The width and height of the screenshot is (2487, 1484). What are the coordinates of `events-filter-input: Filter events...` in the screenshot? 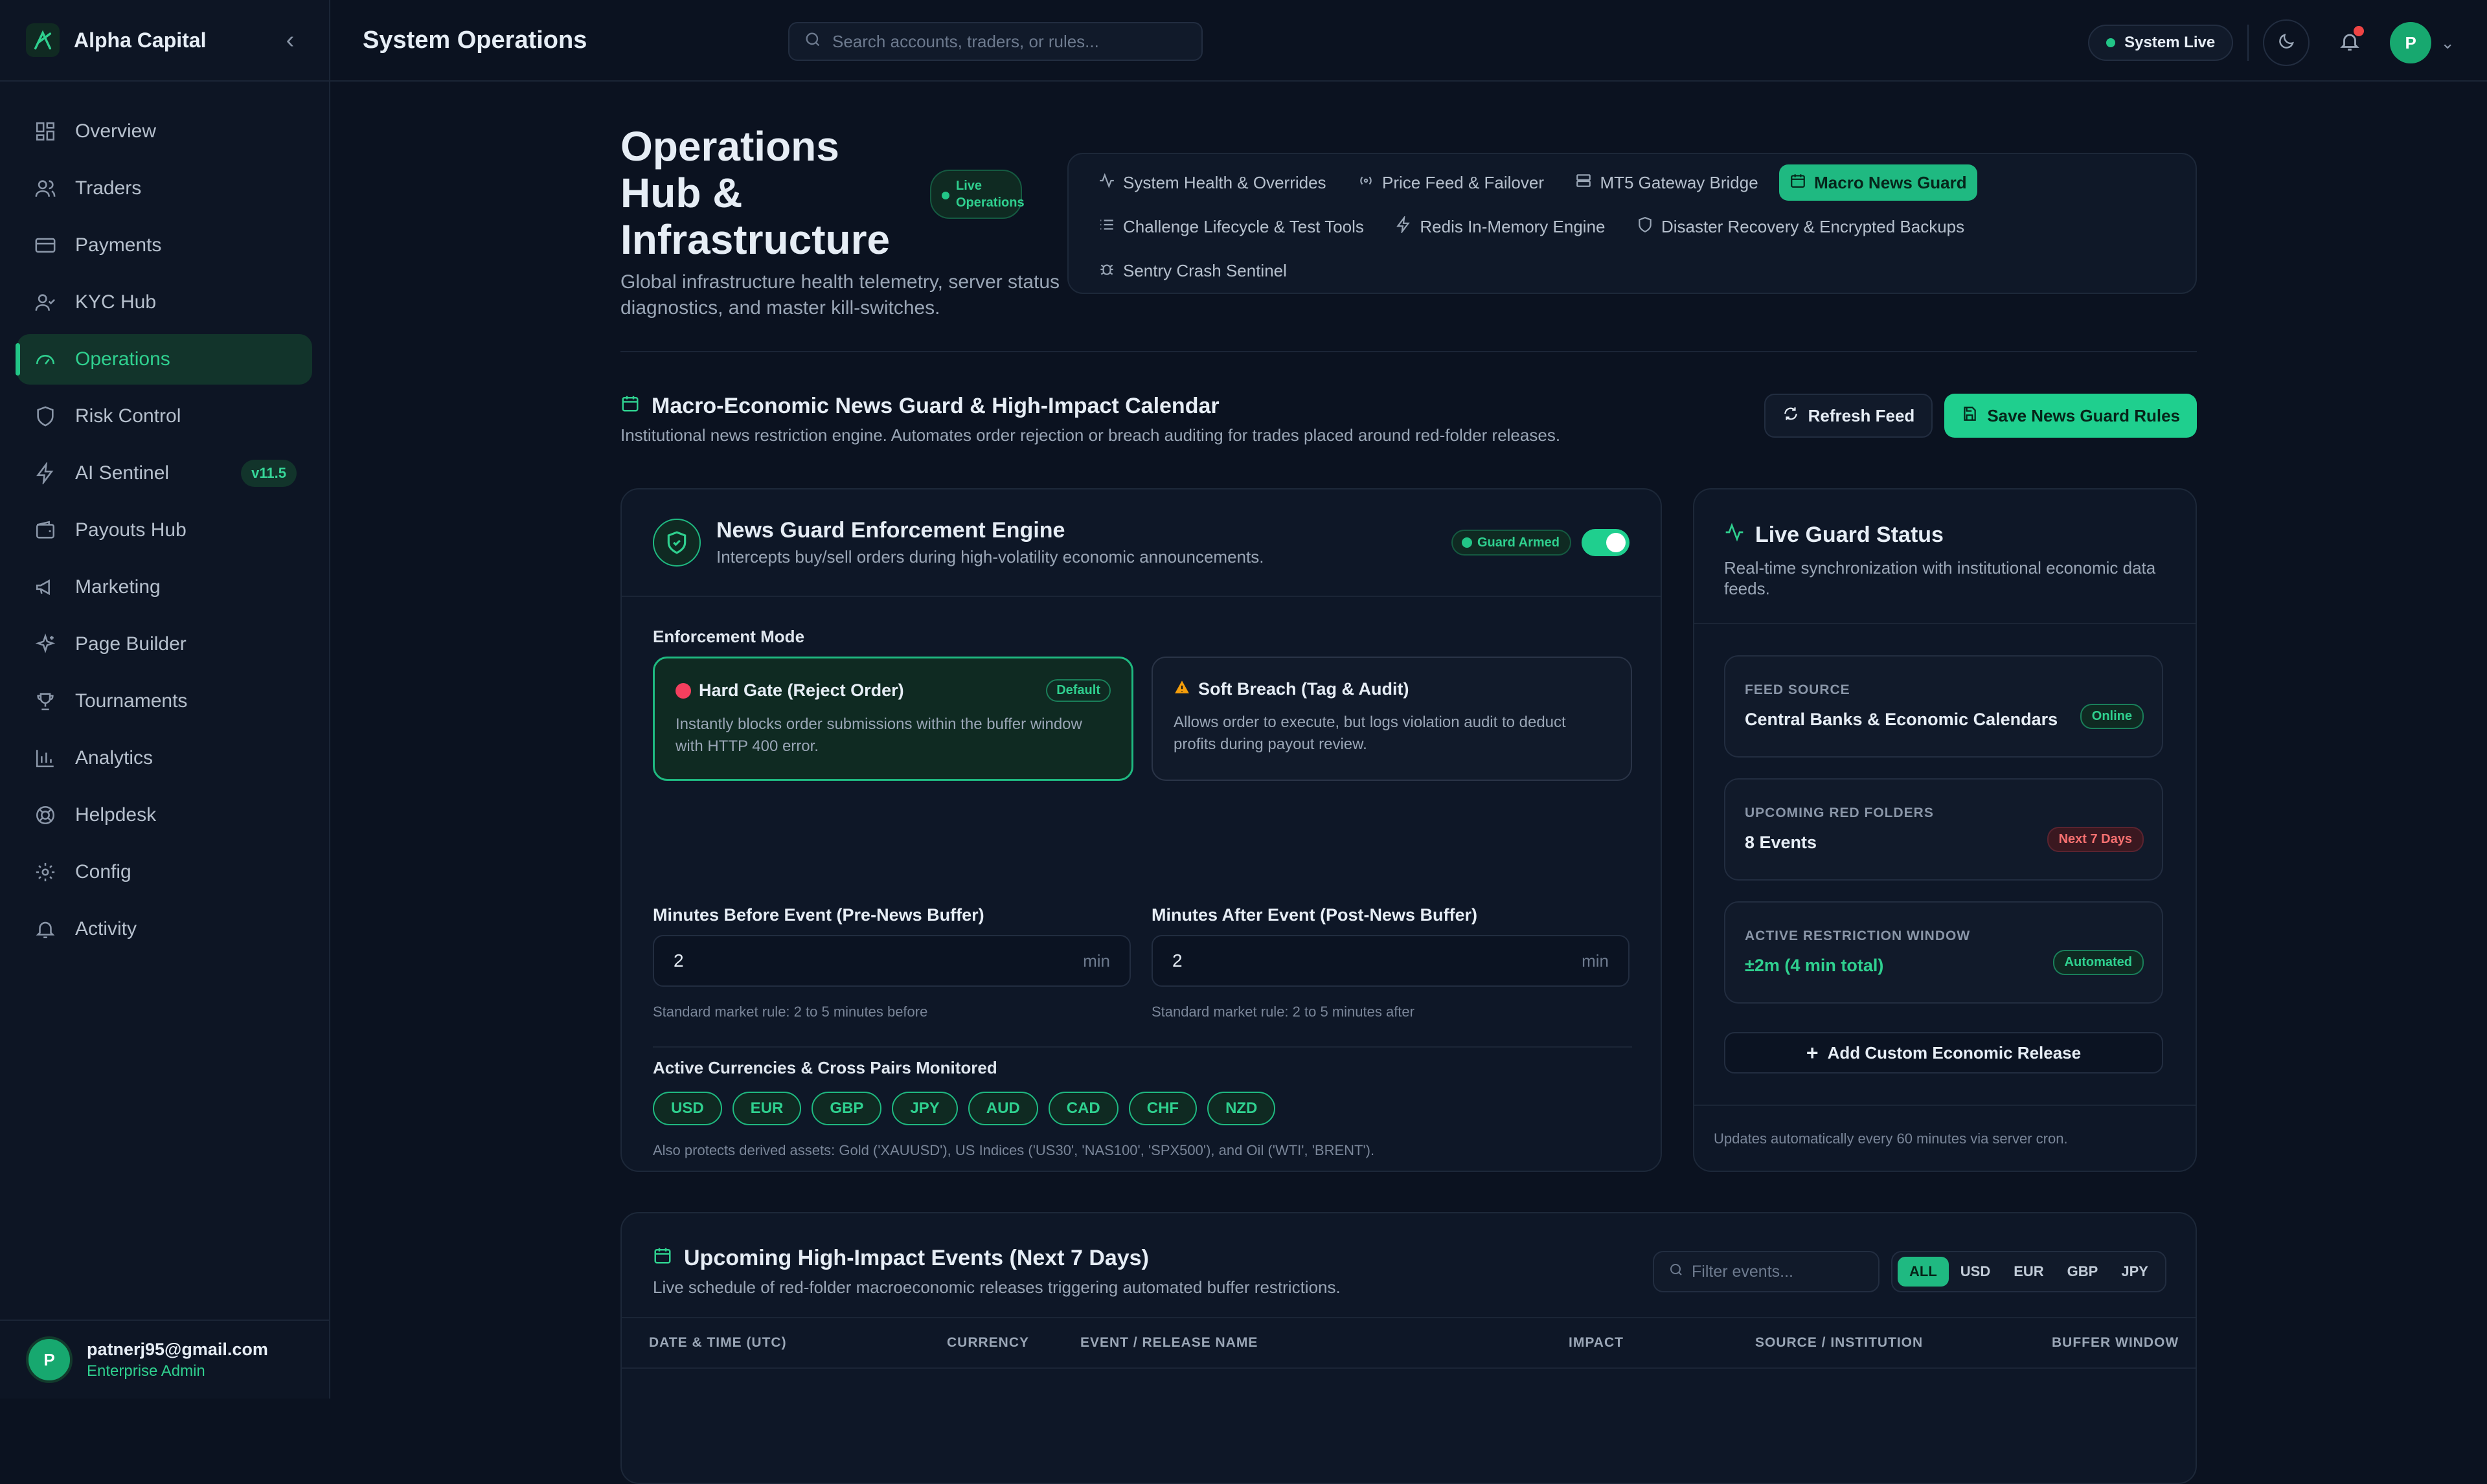 It's located at (1766, 1271).